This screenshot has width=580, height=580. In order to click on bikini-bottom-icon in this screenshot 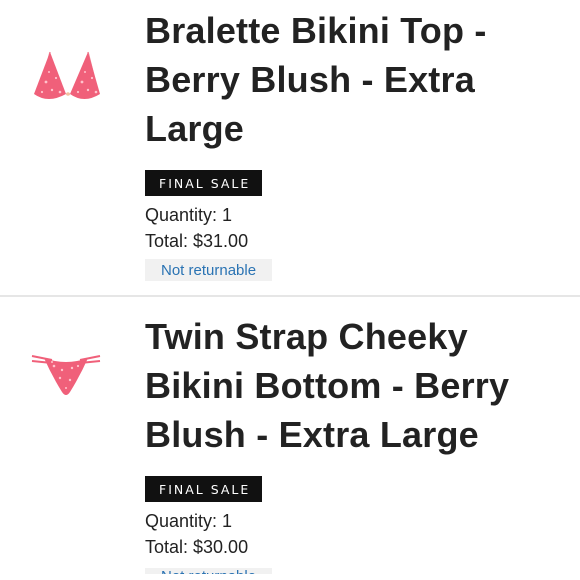, I will do `click(66, 375)`.